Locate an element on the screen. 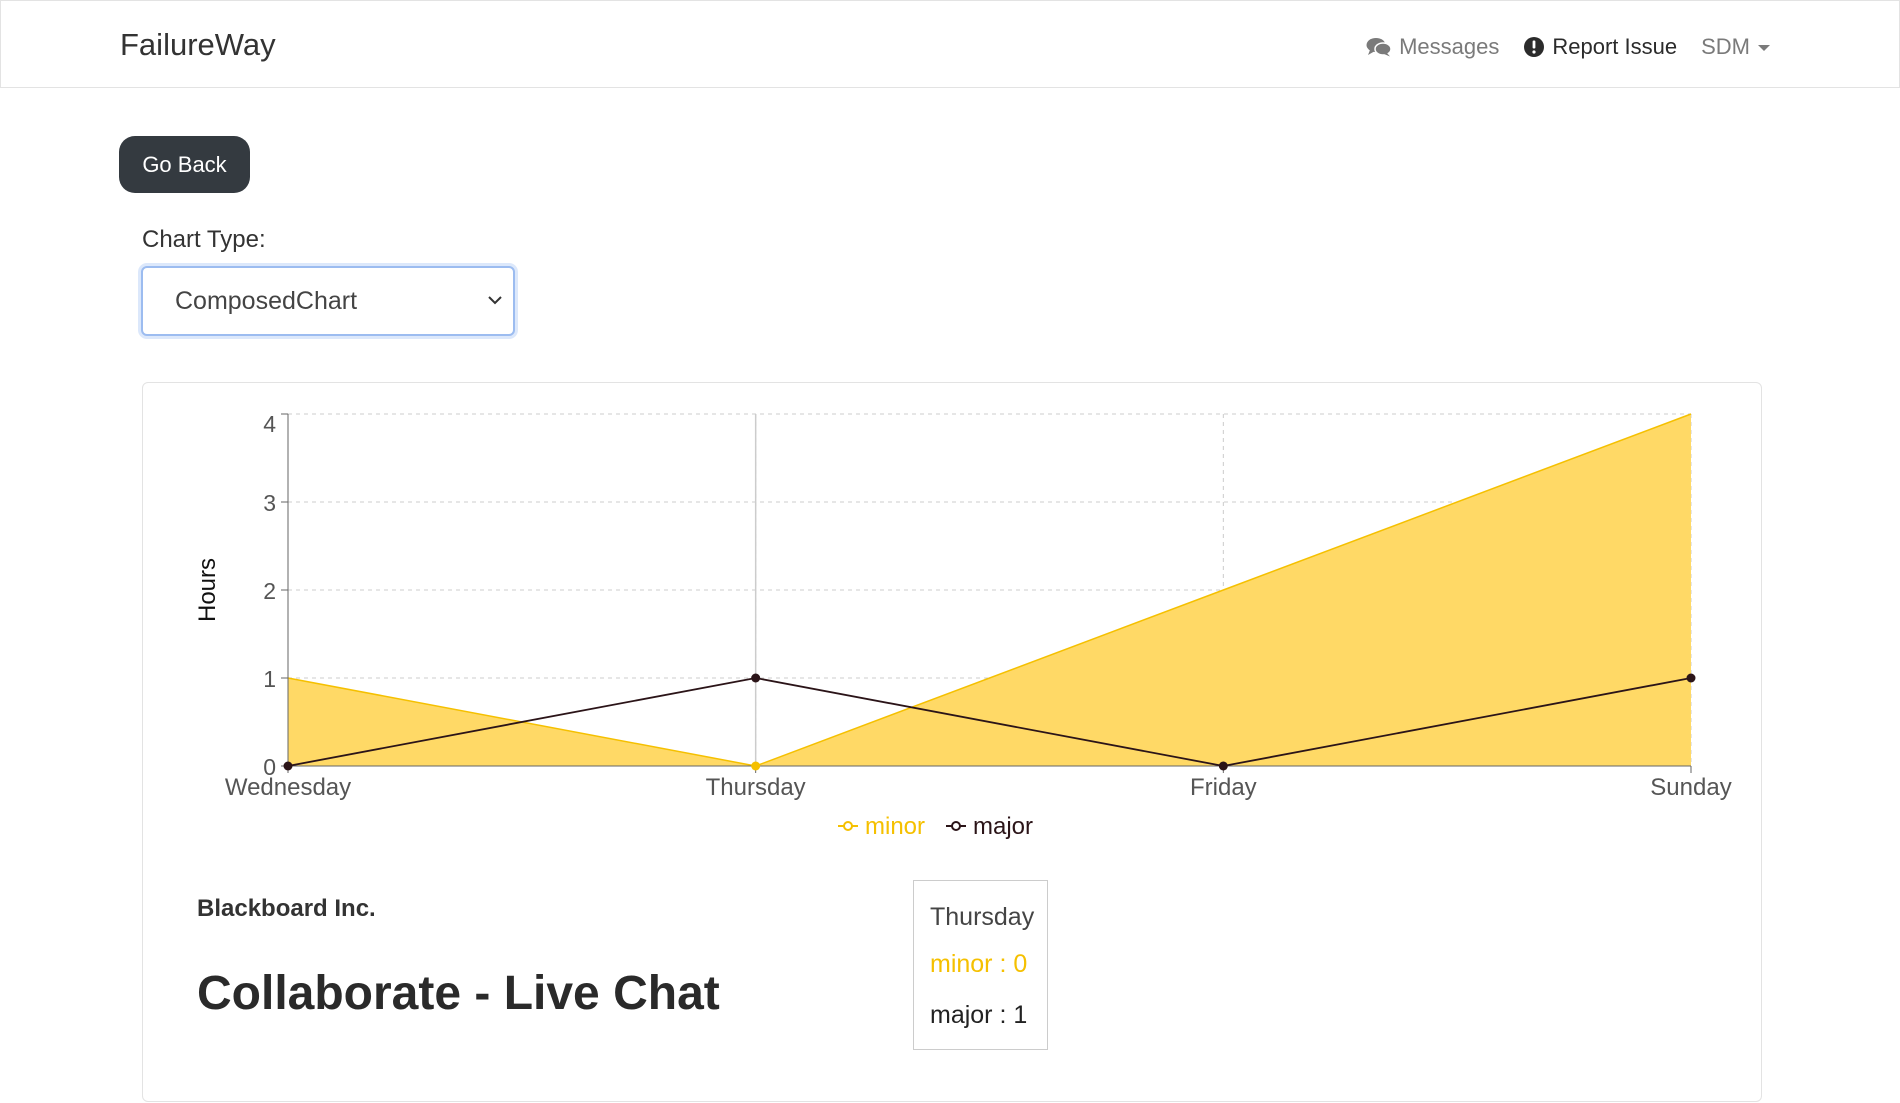 The width and height of the screenshot is (1900, 1103). chart-type-select: ComposedChart is located at coordinates (328, 301).